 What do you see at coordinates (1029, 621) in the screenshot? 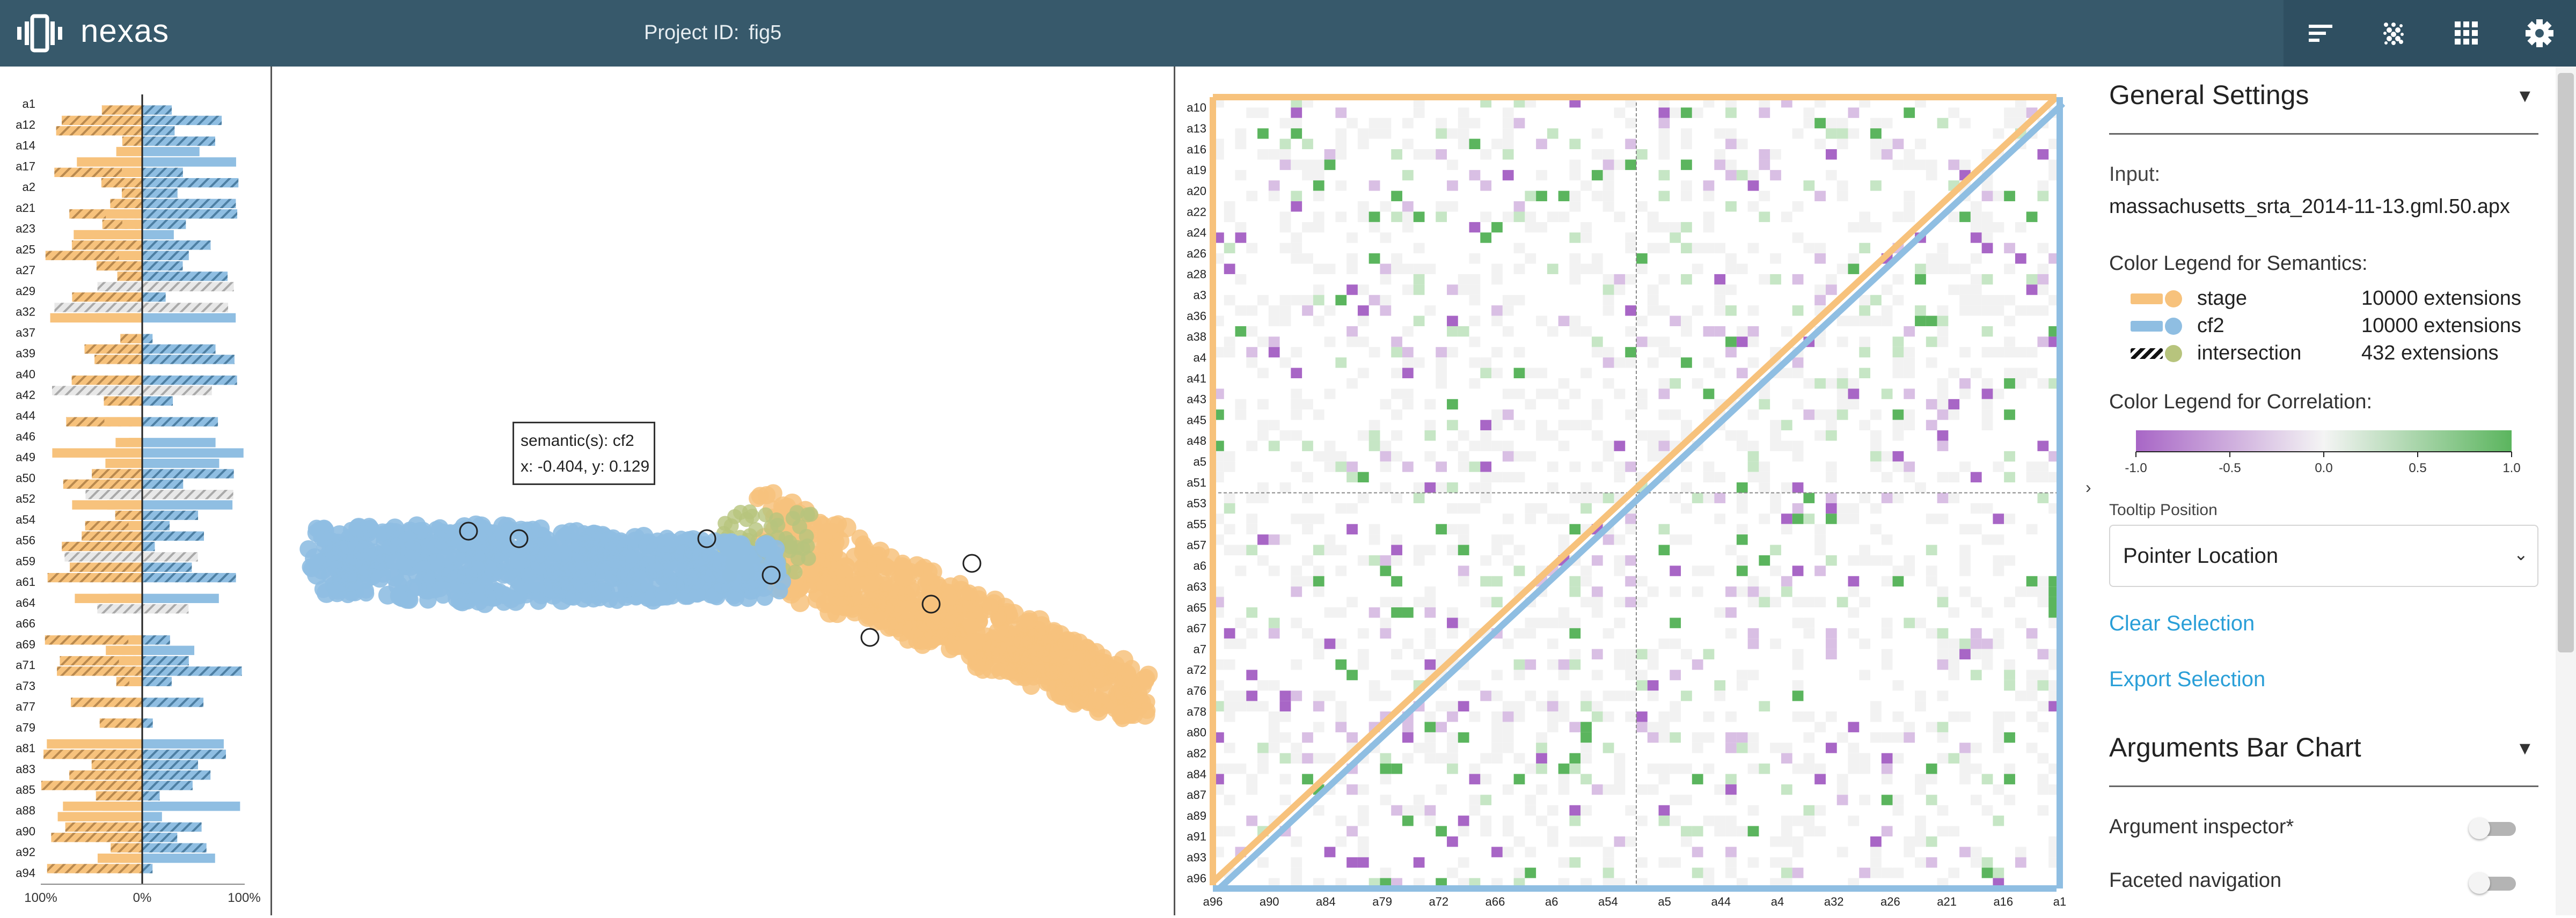
I see `stage-point` at bounding box center [1029, 621].